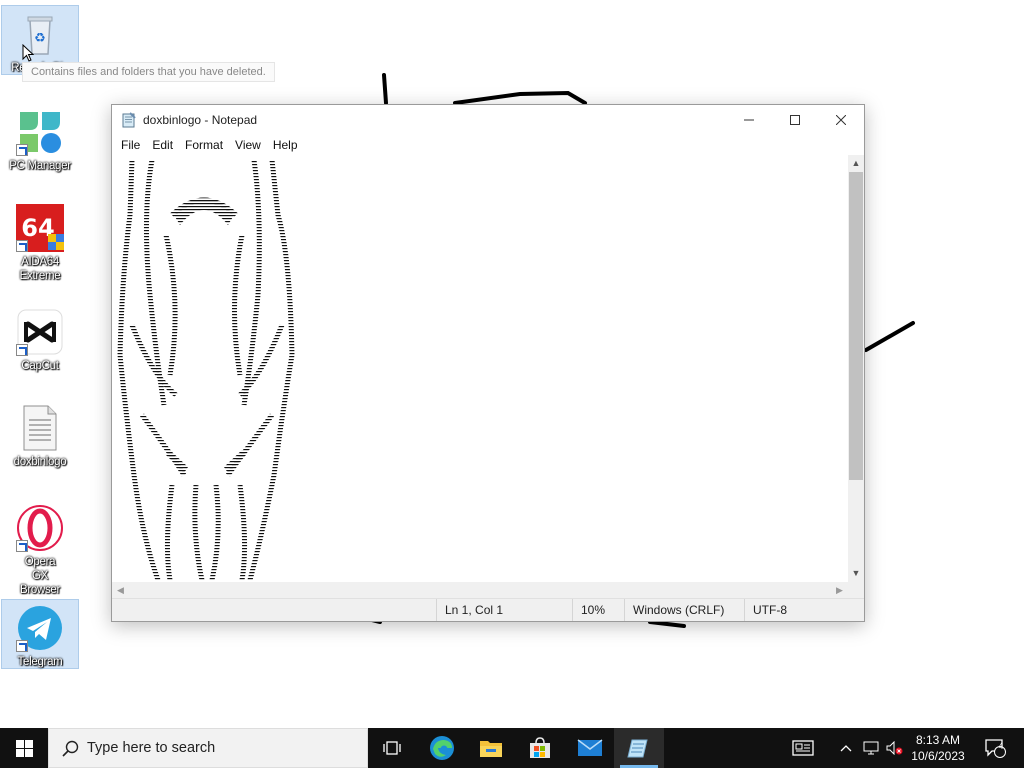 This screenshot has width=1024, height=768. I want to click on text-file-icon, so click(40, 428).